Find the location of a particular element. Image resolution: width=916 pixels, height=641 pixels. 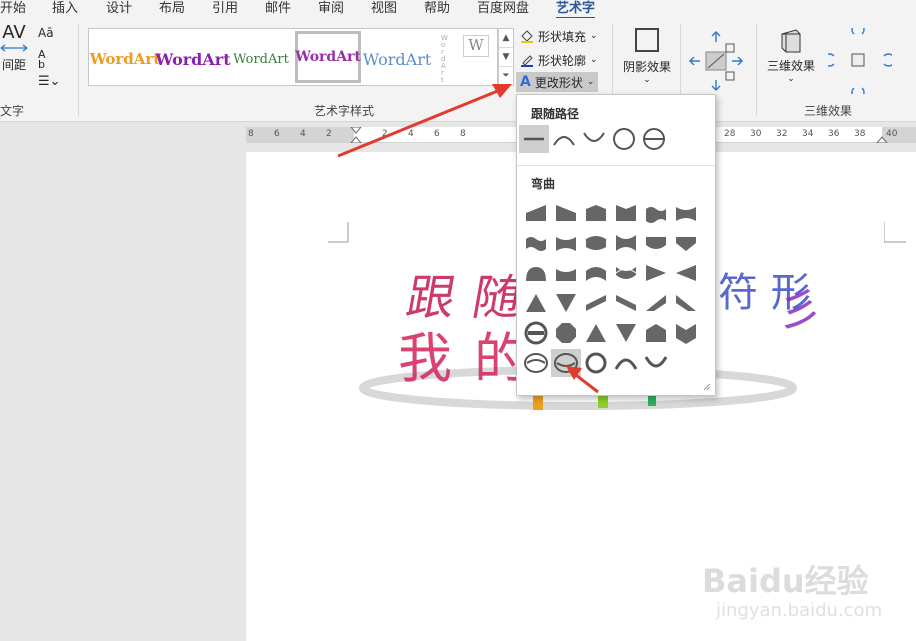

tab-mailings: 邮件 is located at coordinates (278, 8).